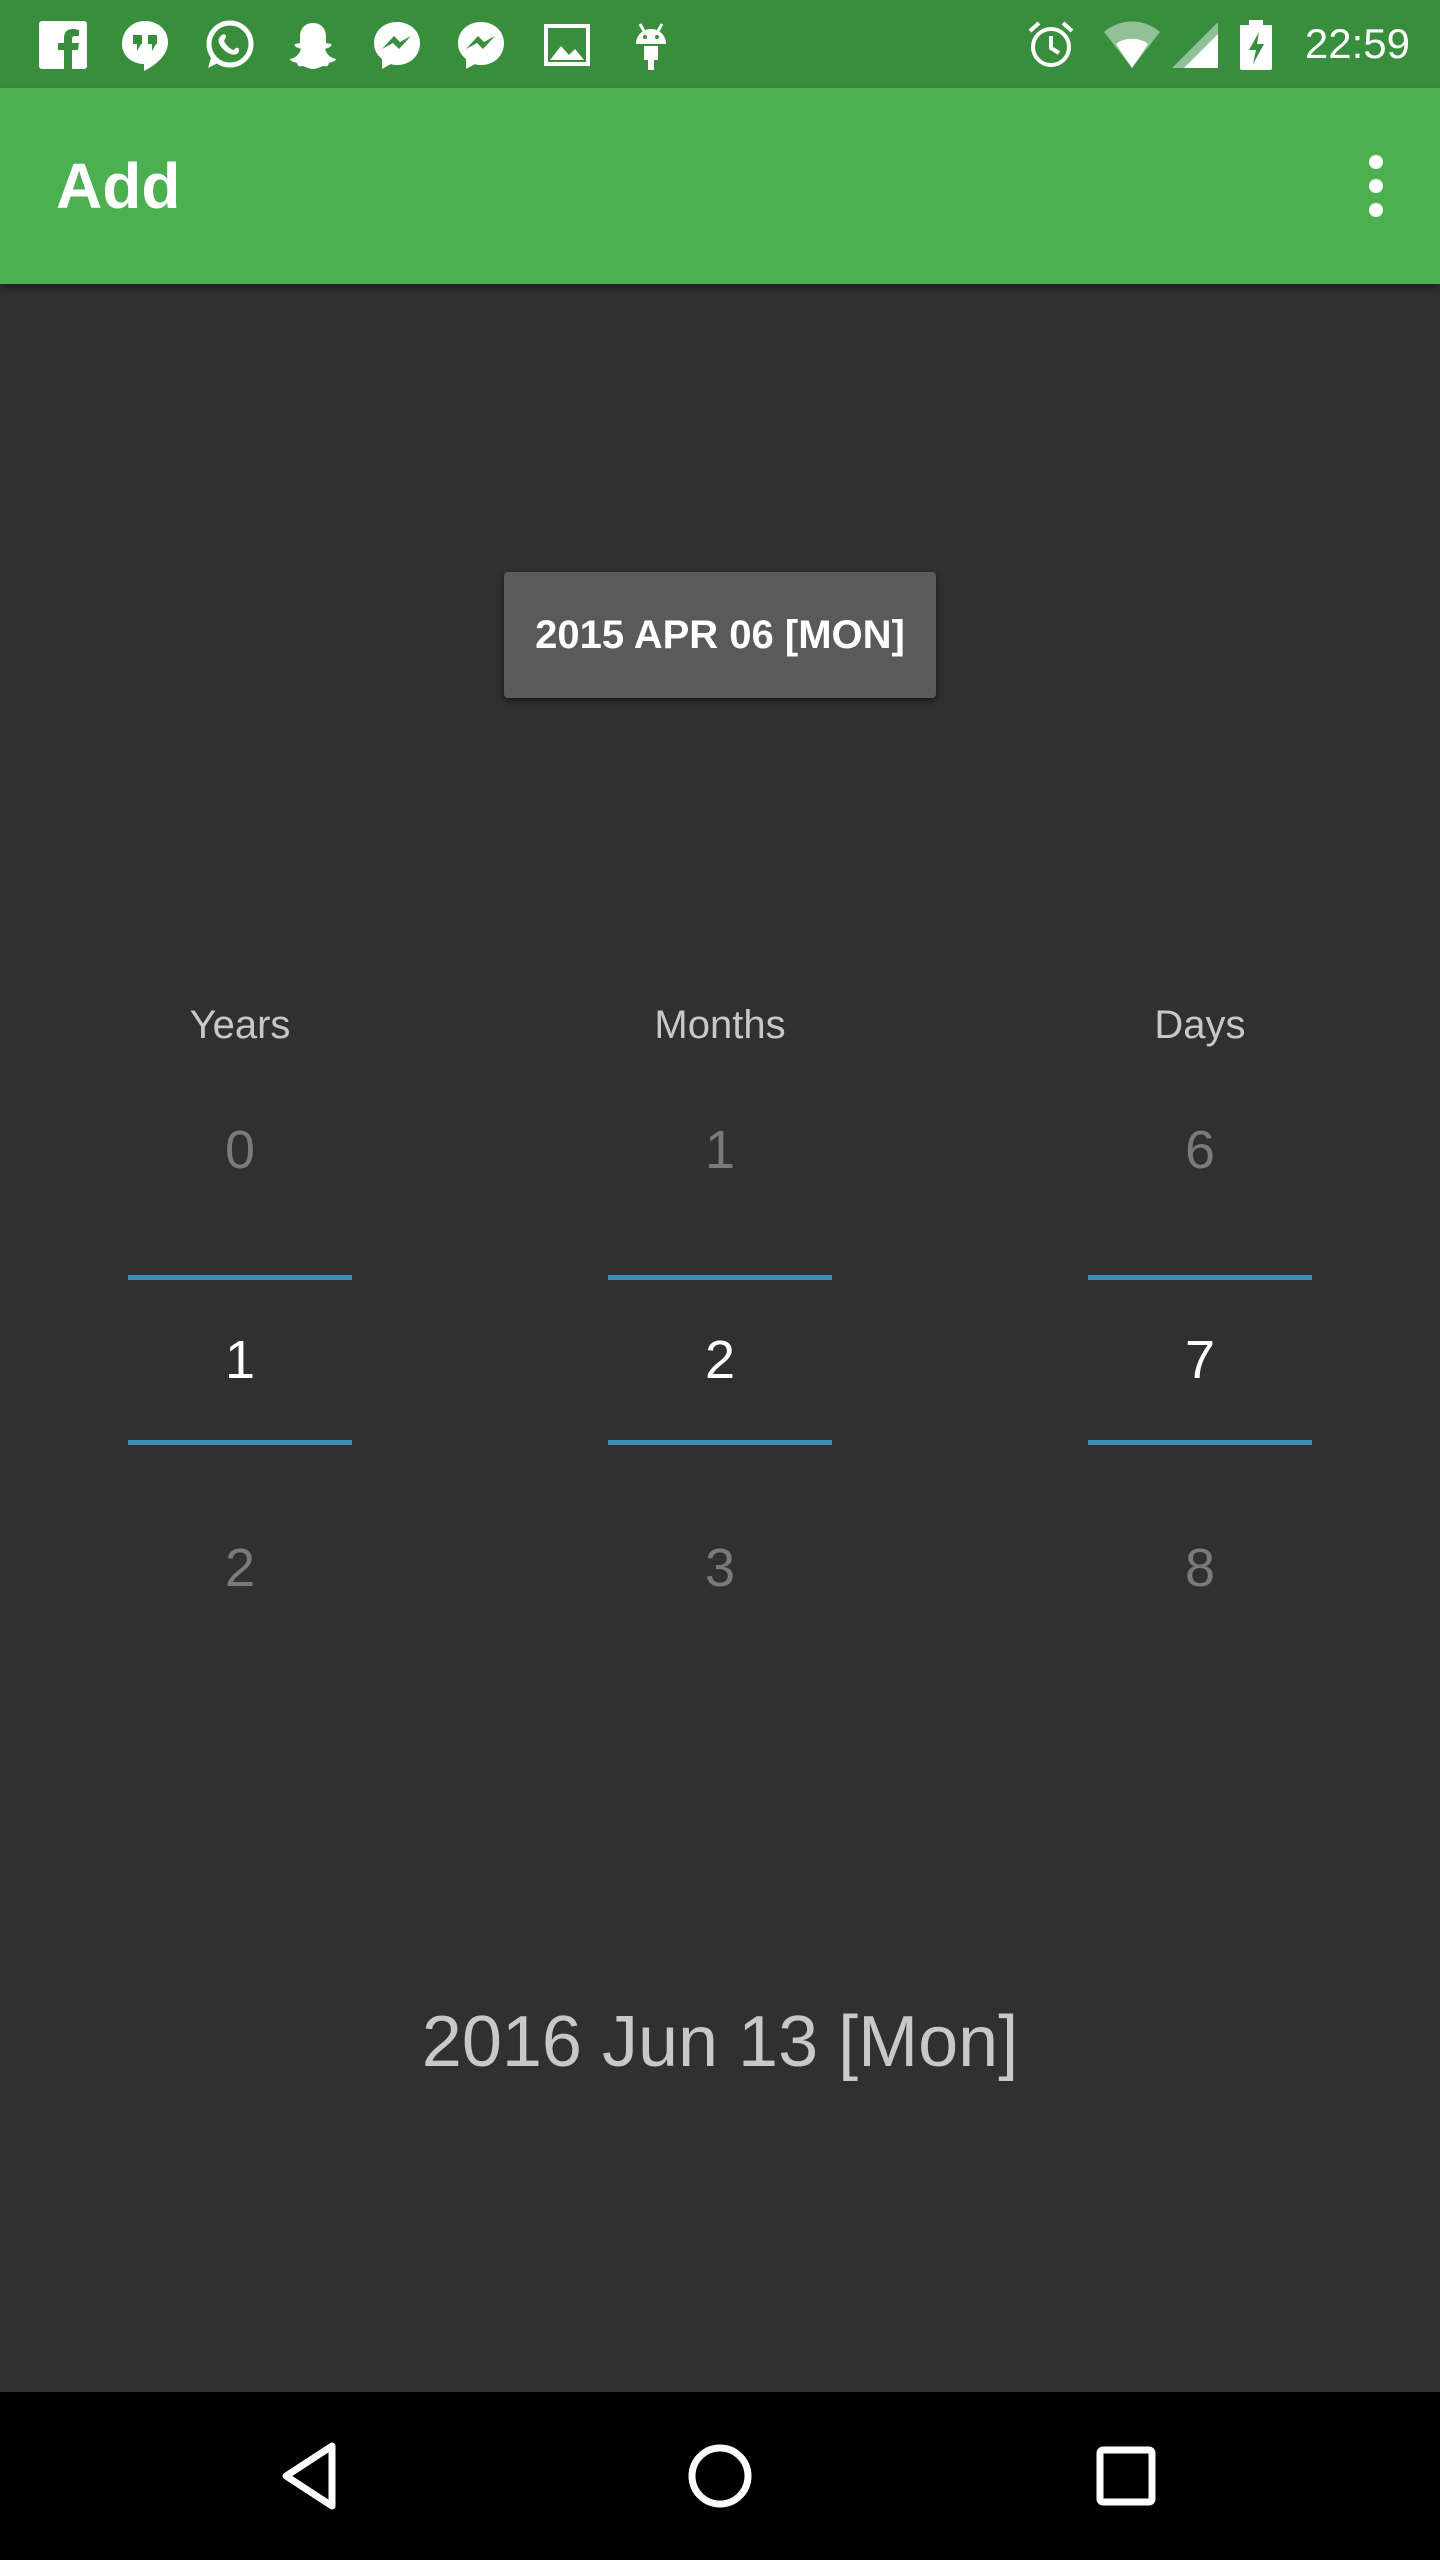 This screenshot has height=2560, width=1440. Describe the element at coordinates (720, 186) in the screenshot. I see `app-bar: Add` at that location.